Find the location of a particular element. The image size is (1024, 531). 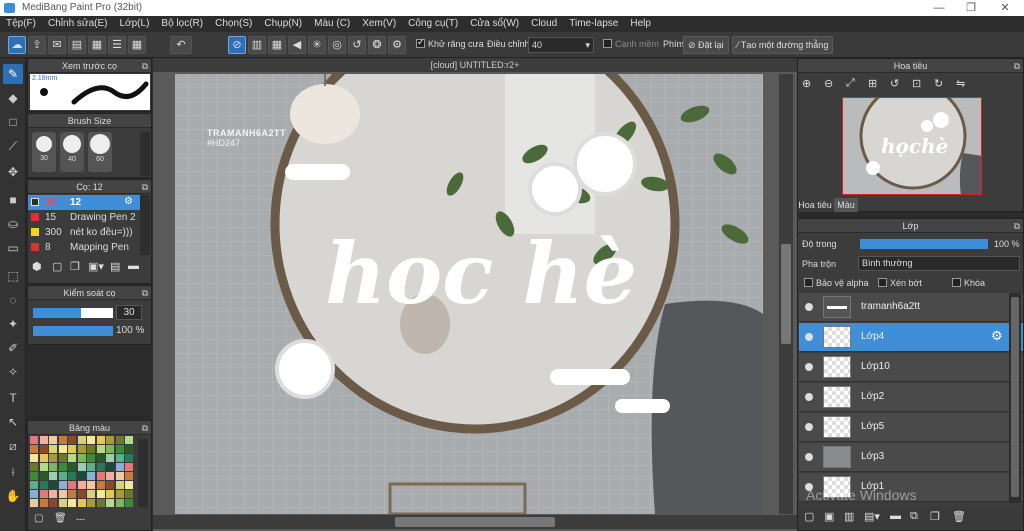

lasso-tool-icon: ◌ is located at coordinates (13, 300).